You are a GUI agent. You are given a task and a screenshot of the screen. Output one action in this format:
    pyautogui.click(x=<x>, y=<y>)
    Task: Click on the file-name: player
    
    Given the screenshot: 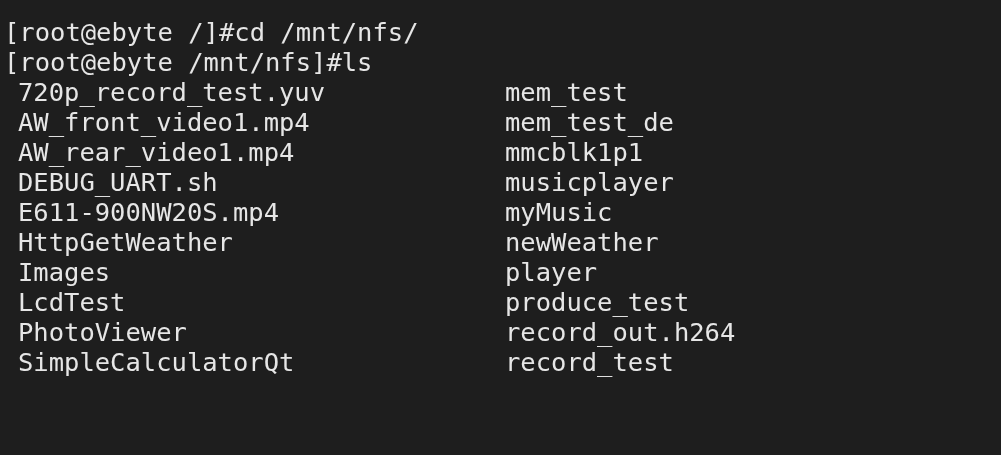 What is the action you would take?
    pyautogui.click(x=551, y=272)
    